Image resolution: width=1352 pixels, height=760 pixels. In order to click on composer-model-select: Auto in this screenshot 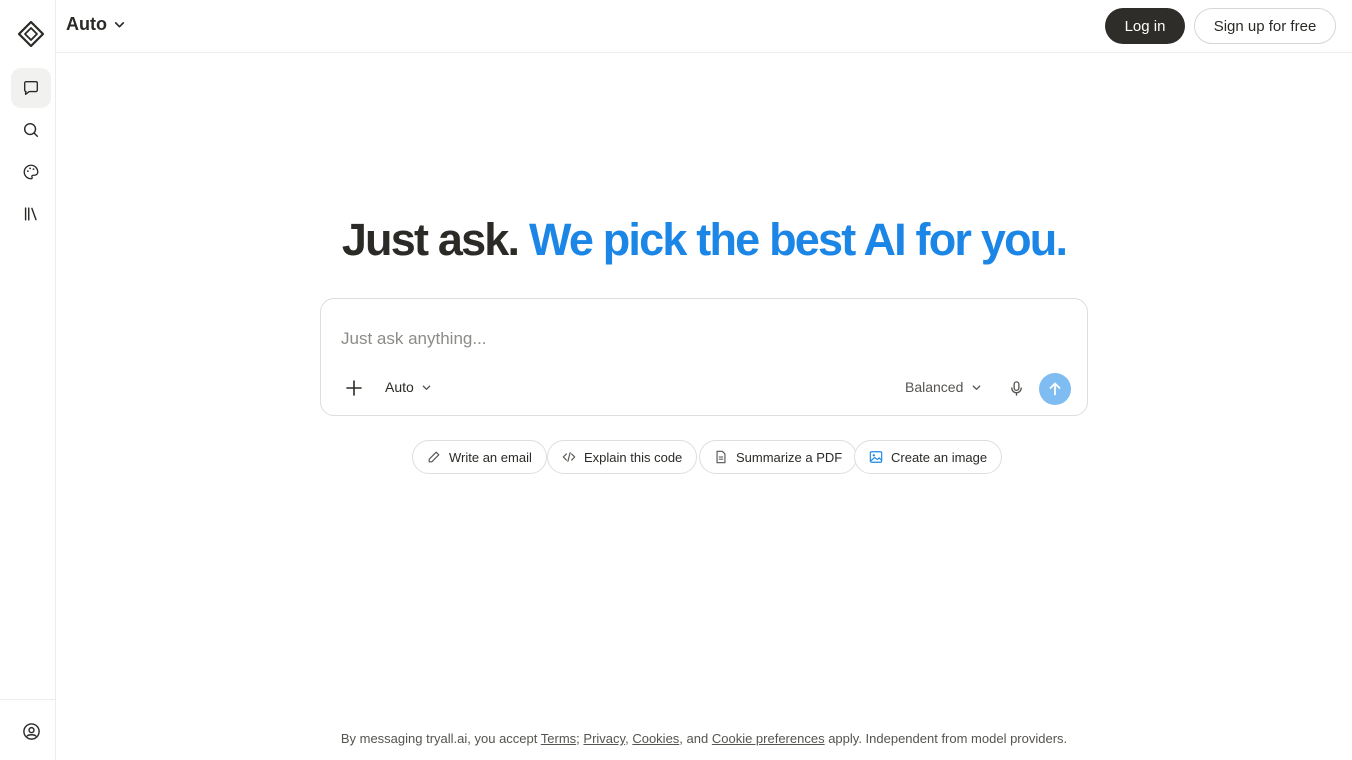, I will do `click(408, 387)`.